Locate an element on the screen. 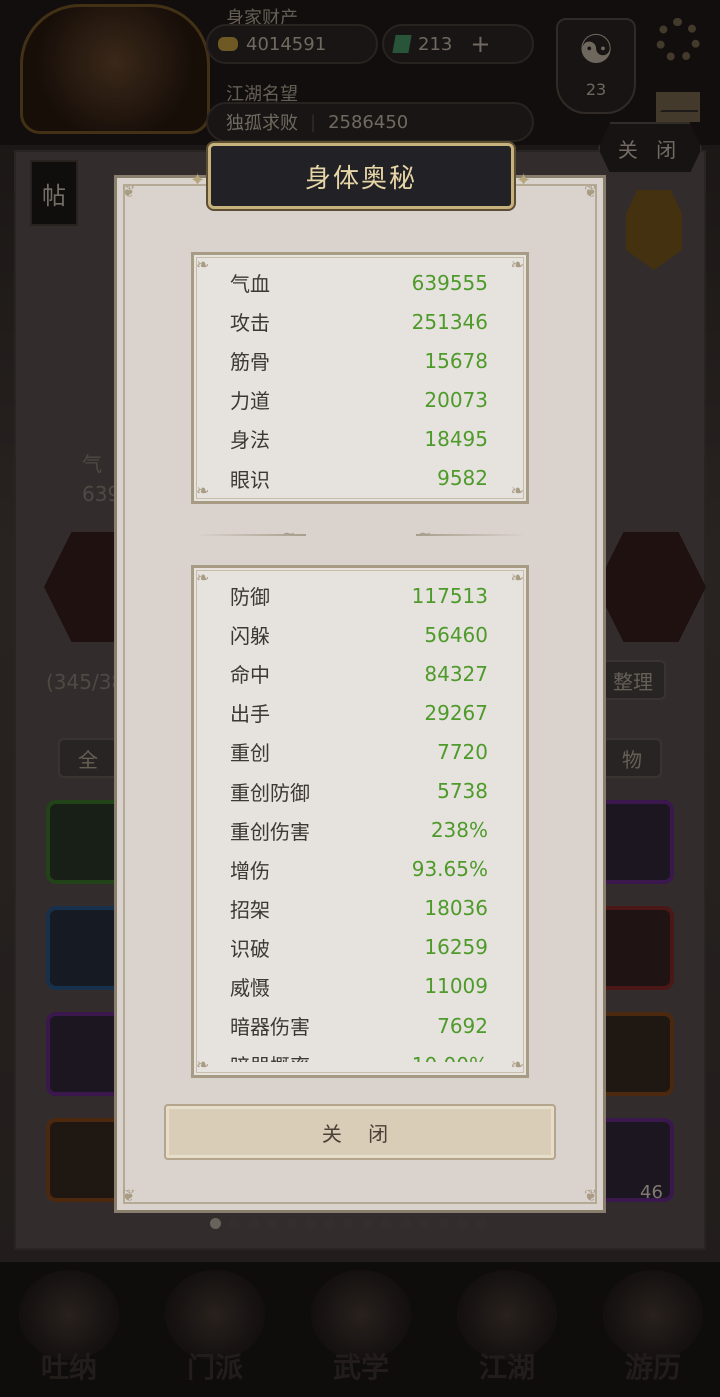 This screenshot has height=1397, width=720. stat-value: 238% is located at coordinates (459, 830).